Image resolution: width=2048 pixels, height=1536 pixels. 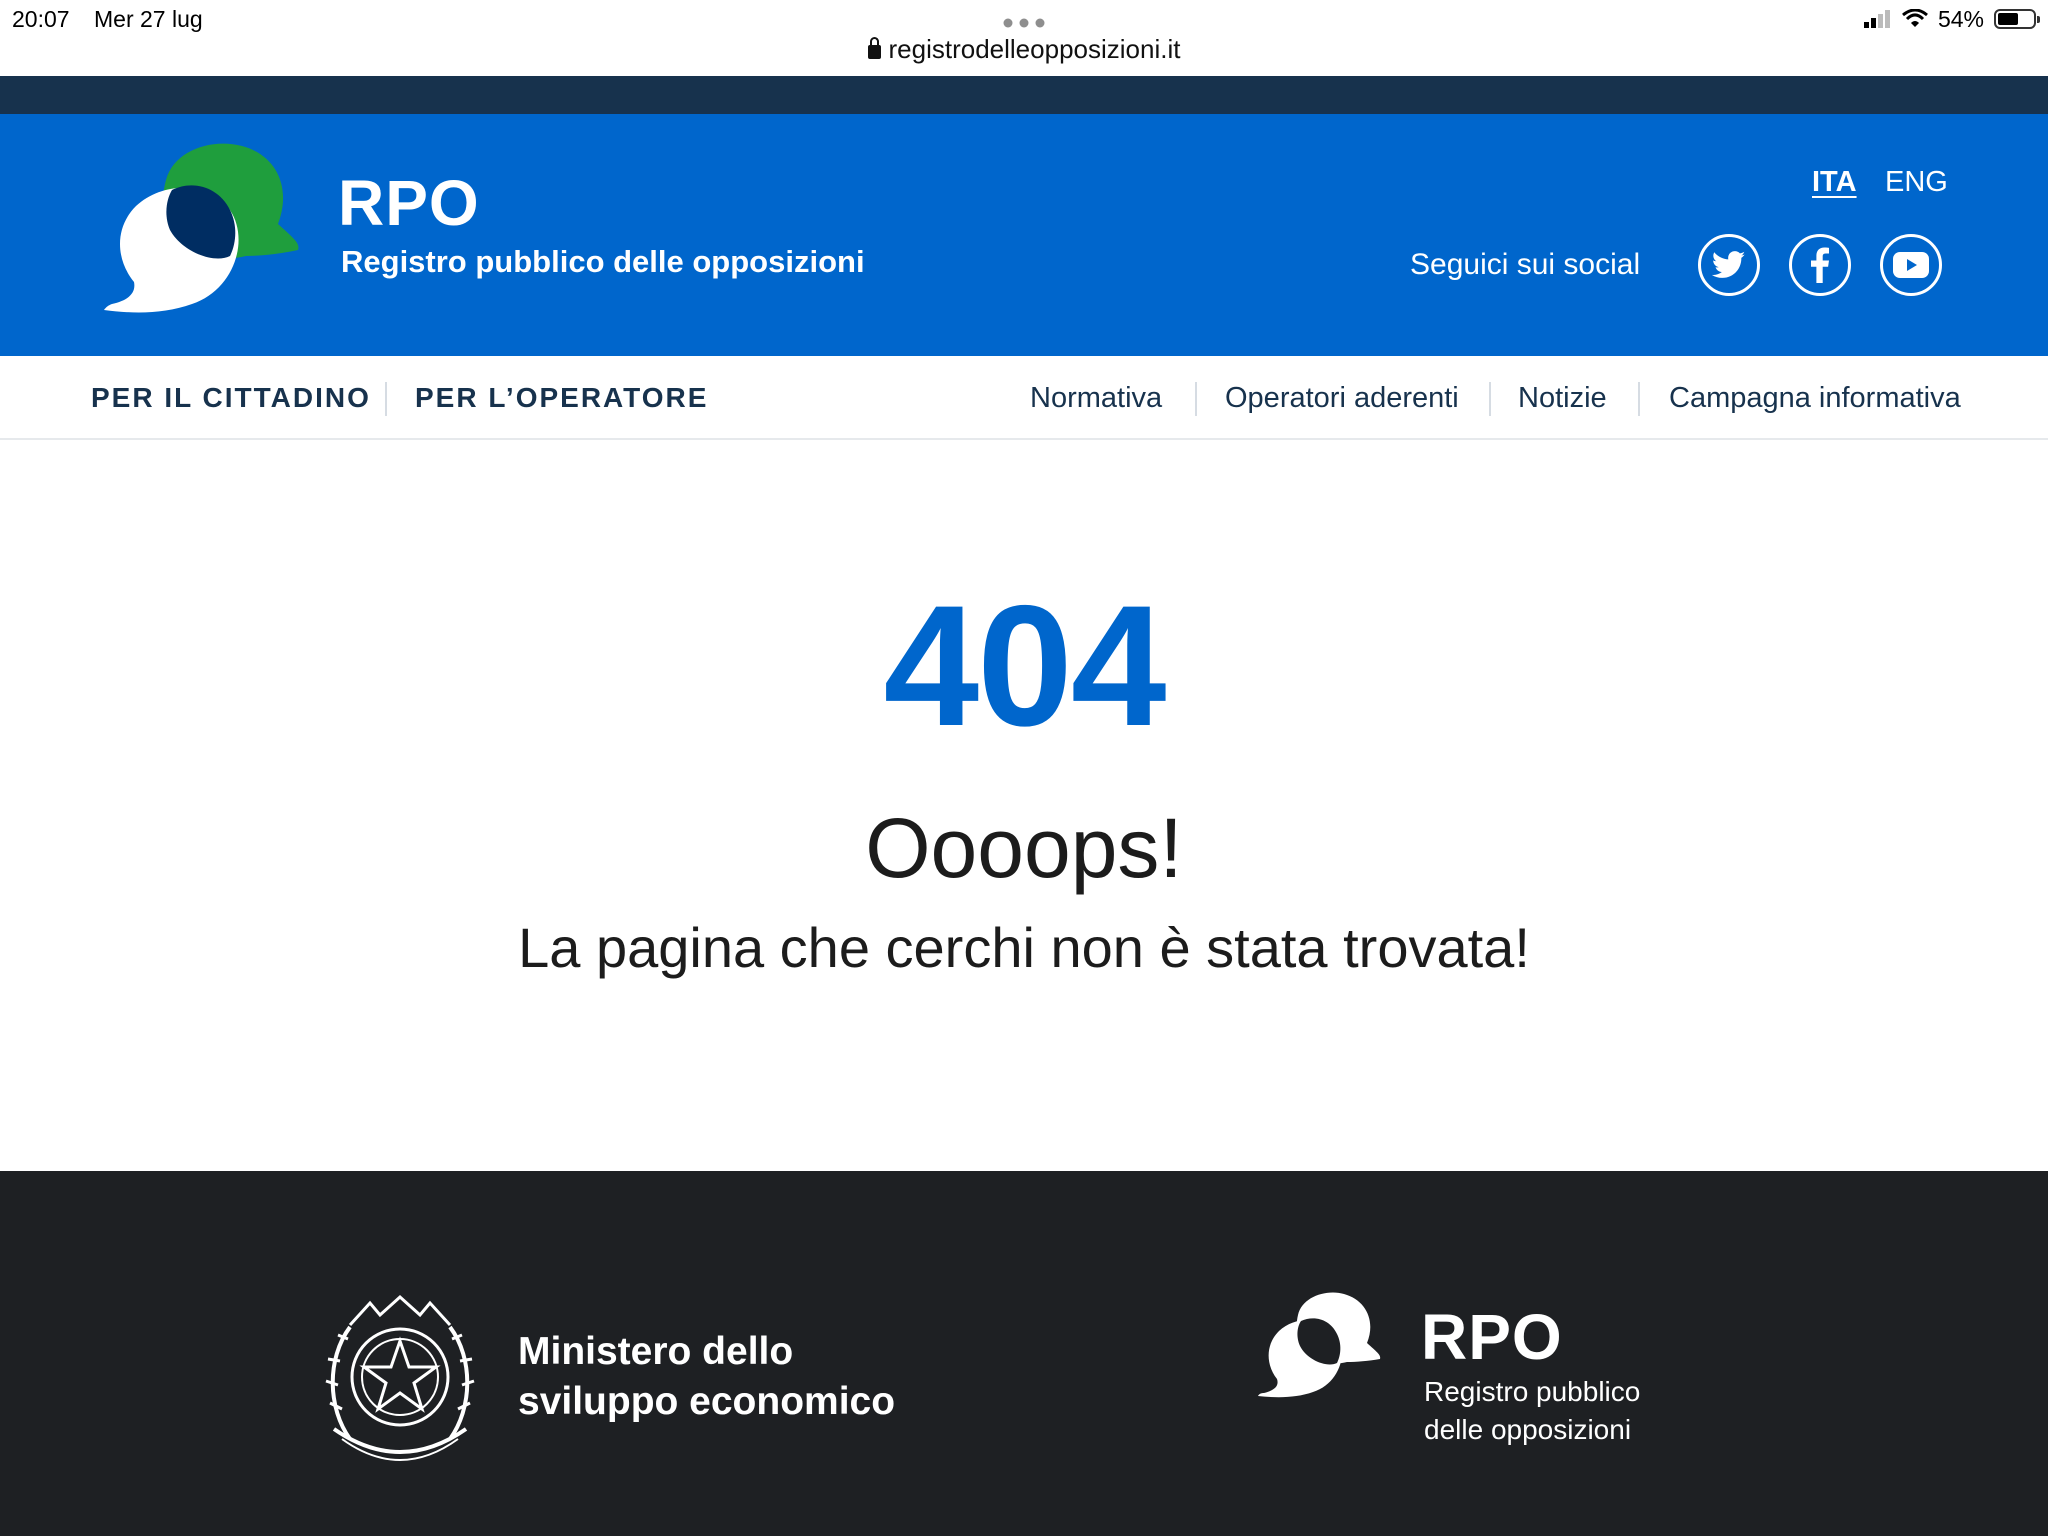 What do you see at coordinates (706, 1377) in the screenshot?
I see `ministry-name: Ministero dello sviluppo economico` at bounding box center [706, 1377].